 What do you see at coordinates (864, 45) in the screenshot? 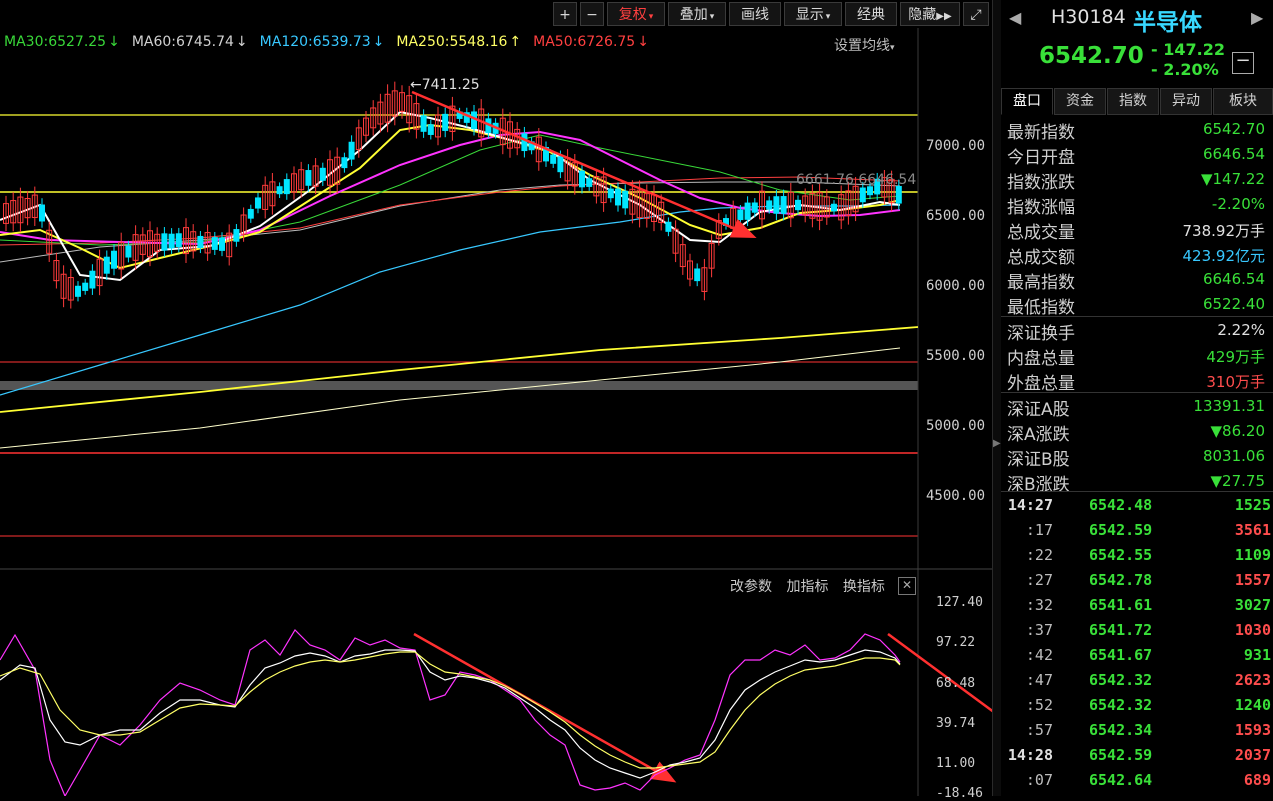
I see `set-ma-button: 设置均线▾` at bounding box center [864, 45].